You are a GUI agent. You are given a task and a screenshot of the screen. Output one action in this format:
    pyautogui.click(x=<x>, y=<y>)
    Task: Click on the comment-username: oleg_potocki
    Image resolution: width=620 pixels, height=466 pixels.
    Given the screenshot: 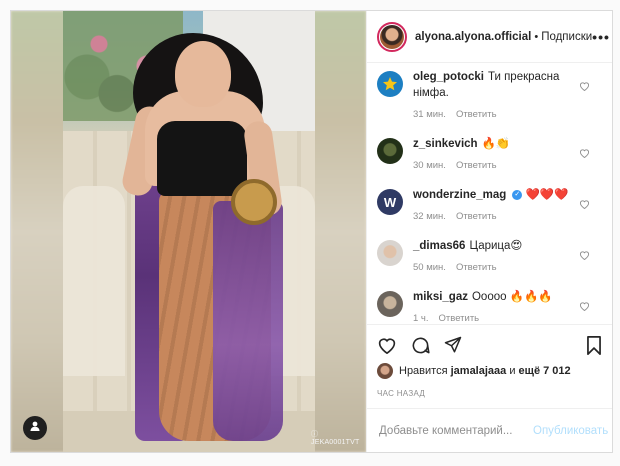 What is the action you would take?
    pyautogui.click(x=448, y=77)
    